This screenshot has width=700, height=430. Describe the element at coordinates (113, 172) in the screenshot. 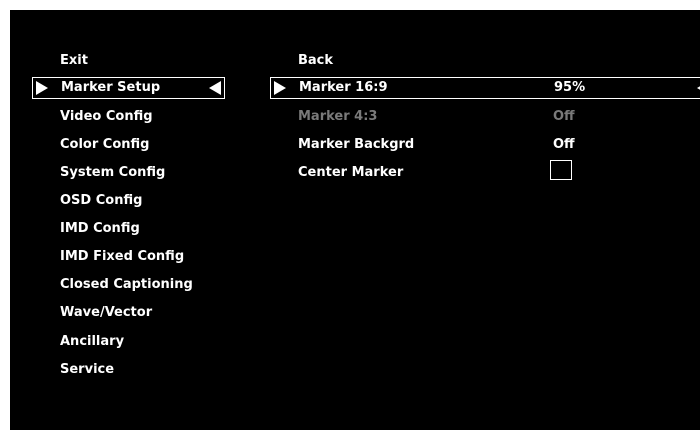

I see `menu-item-label: System Config` at that location.